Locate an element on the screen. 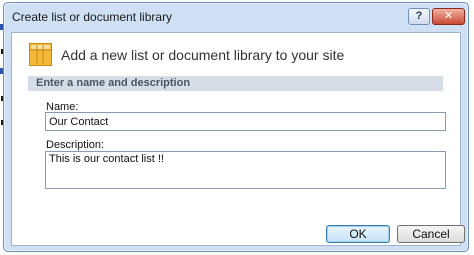 This screenshot has height=255, width=474. title-bar: Create list or document library ? ✕ is located at coordinates (236, 16).